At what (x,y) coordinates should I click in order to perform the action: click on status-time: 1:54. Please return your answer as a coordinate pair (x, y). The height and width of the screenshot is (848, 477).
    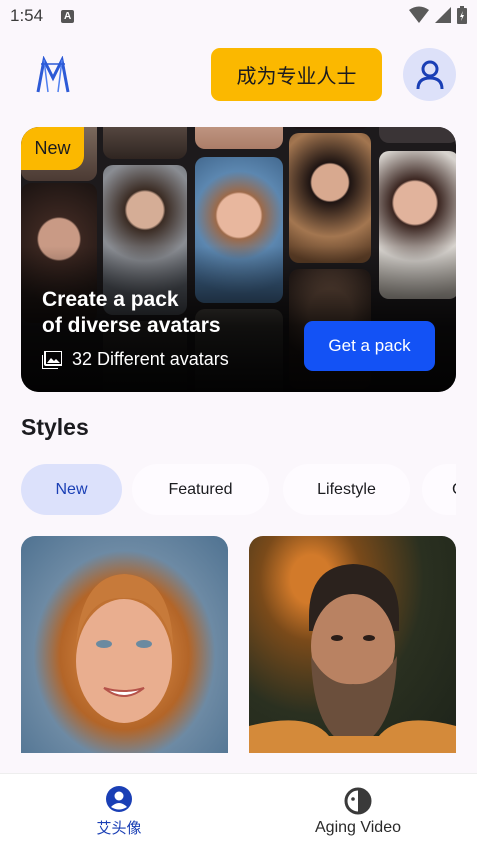
    Looking at the image, I should click on (27, 15).